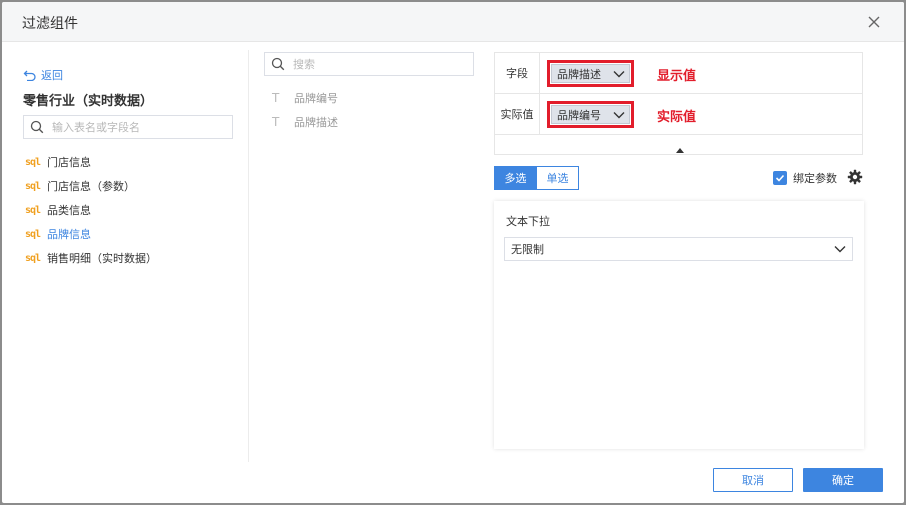 The height and width of the screenshot is (505, 906). I want to click on table-item-label: 门店信息（参数）, so click(91, 186).